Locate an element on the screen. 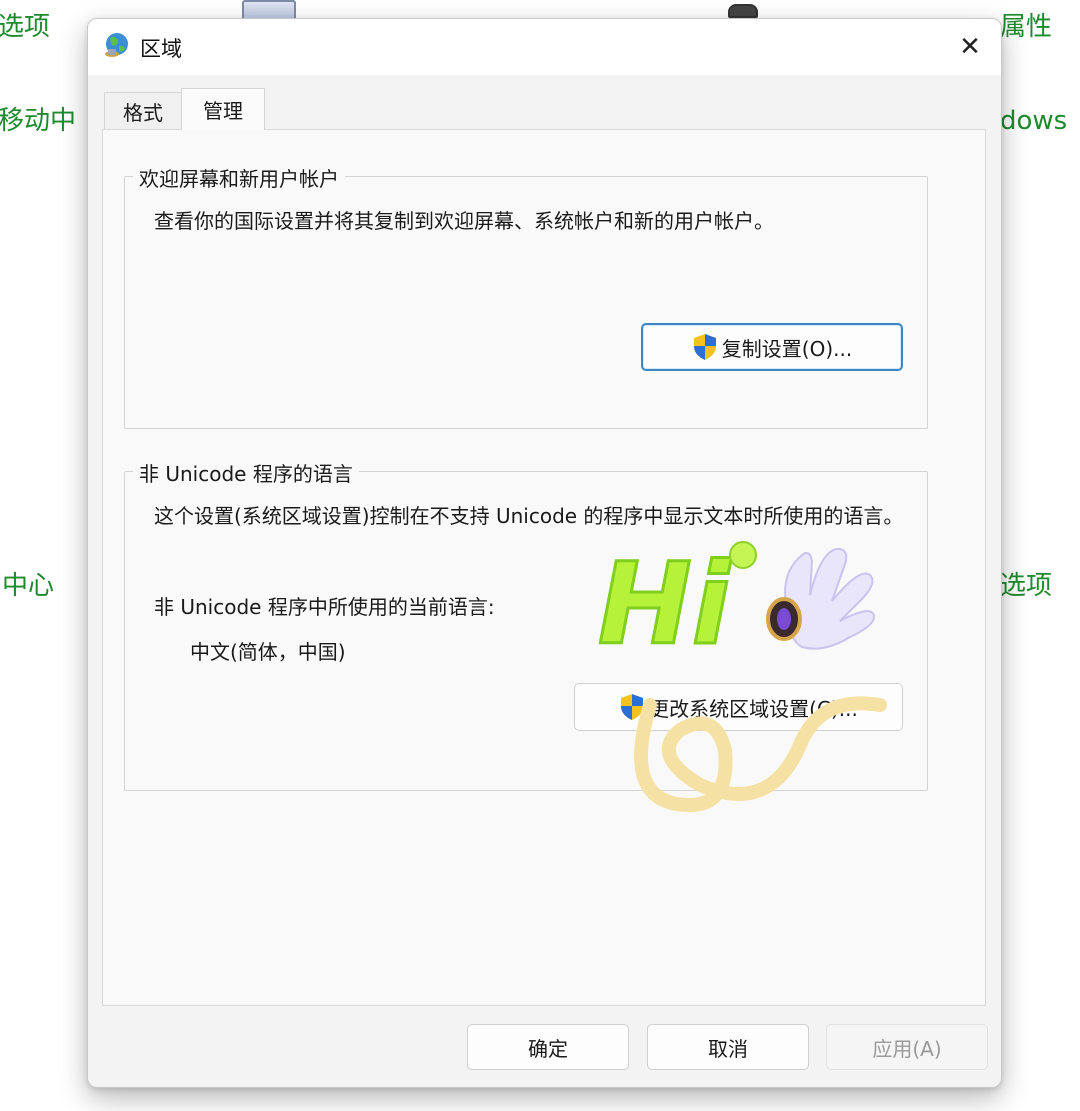 Image resolution: width=1080 pixels, height=1111 pixels. bg-cap-icon is located at coordinates (743, 11).